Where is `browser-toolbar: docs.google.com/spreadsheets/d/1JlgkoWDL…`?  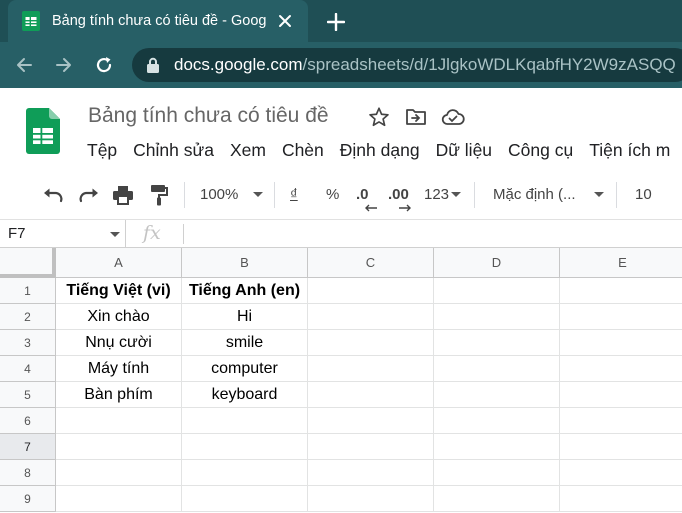
browser-toolbar: docs.google.com/spreadsheets/d/1JlgkoWDL… is located at coordinates (341, 65).